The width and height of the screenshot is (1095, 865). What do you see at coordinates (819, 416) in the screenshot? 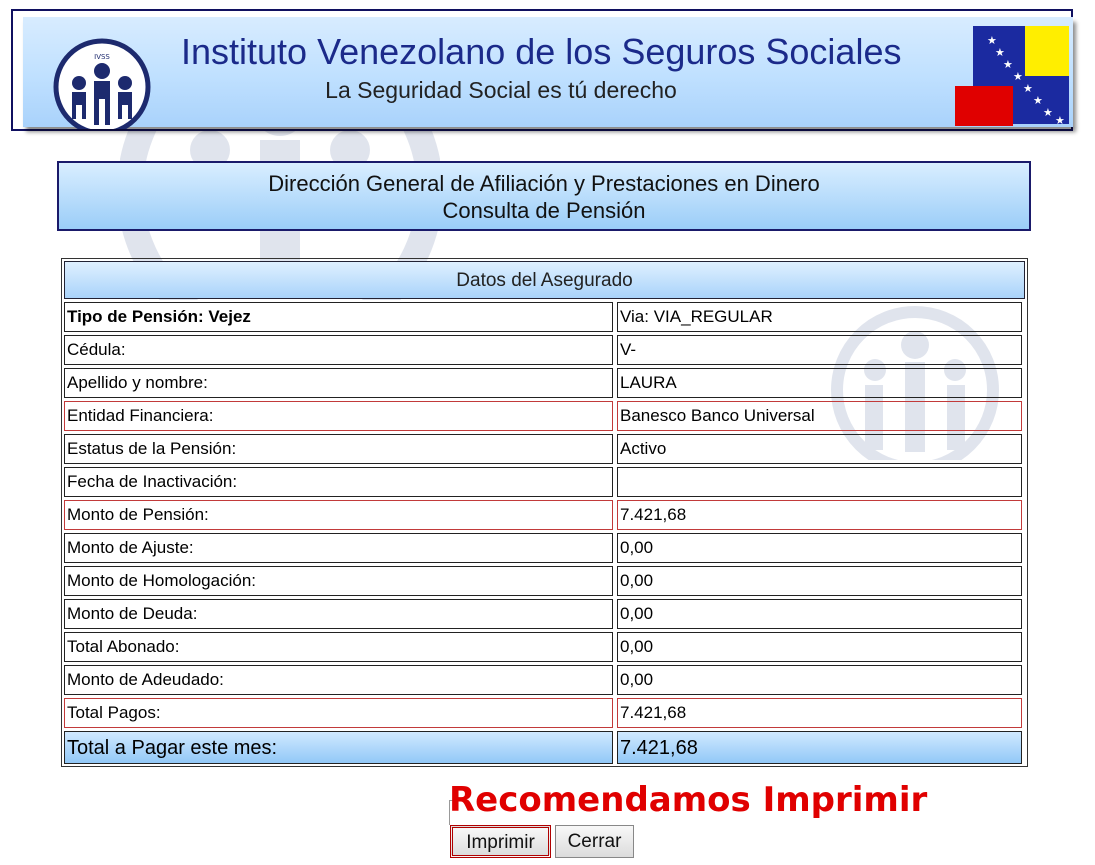
I see `row-value: Banesco Banco Universal` at bounding box center [819, 416].